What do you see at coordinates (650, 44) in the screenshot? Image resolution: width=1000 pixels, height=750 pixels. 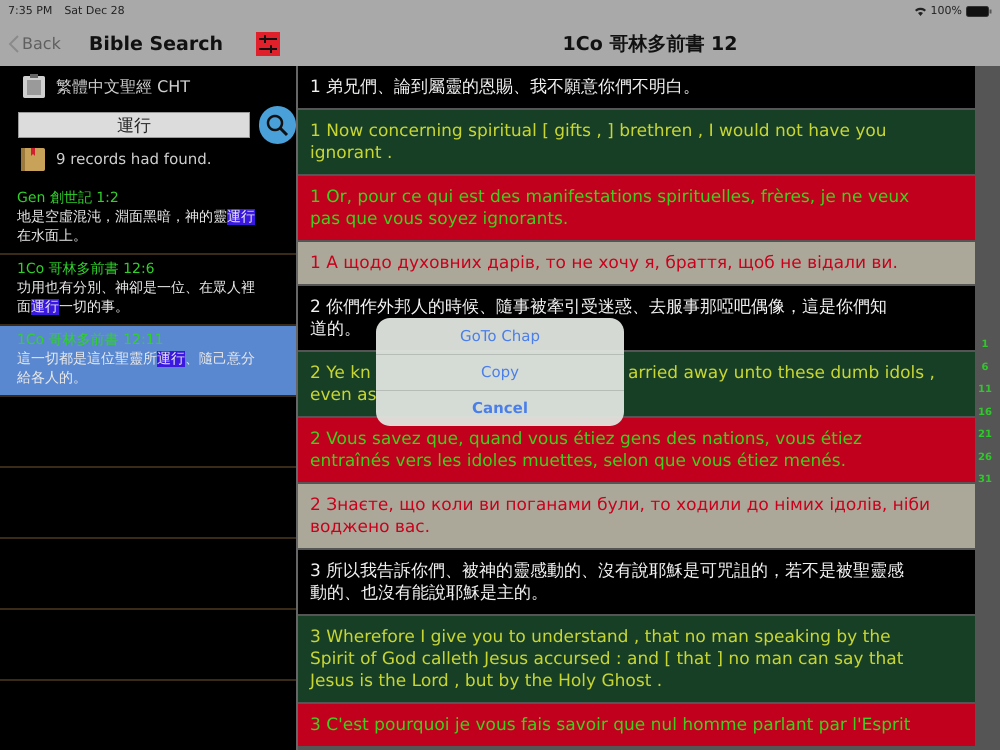 I see `chapter-title: 1Co 哥林多前書 12` at bounding box center [650, 44].